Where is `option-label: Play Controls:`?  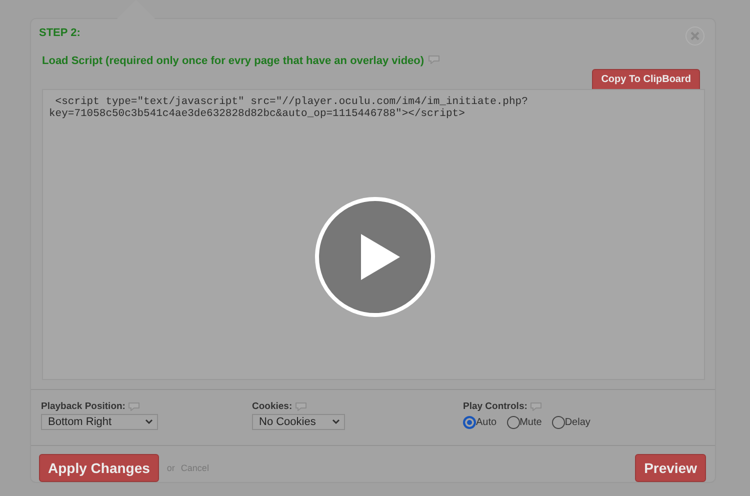
option-label: Play Controls: is located at coordinates (495, 406).